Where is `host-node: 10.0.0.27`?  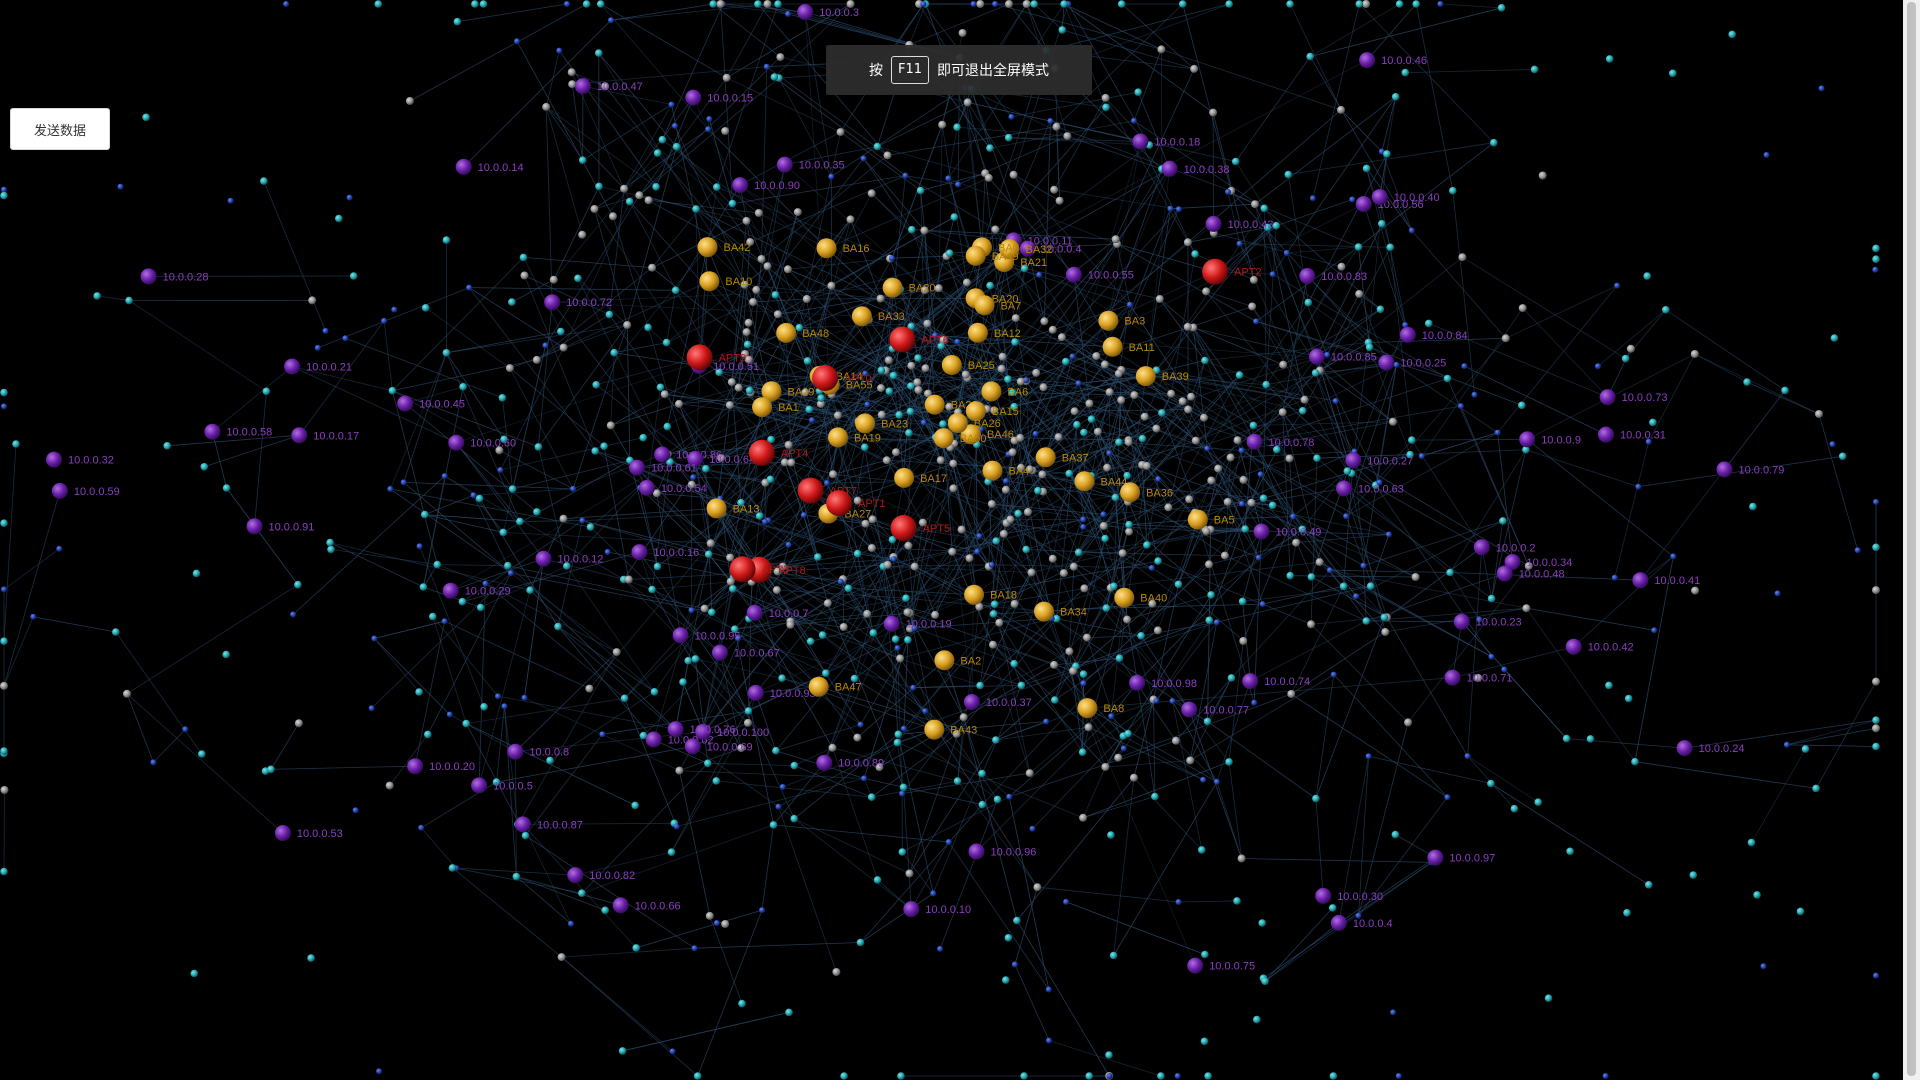 host-node: 10.0.0.27 is located at coordinates (1379, 460).